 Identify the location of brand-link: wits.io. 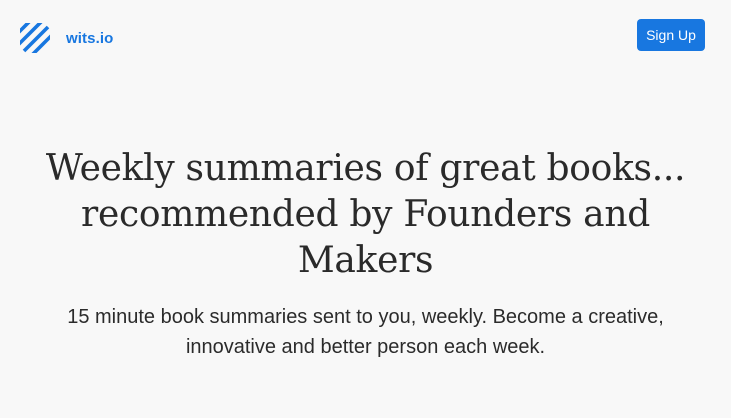
(66, 38).